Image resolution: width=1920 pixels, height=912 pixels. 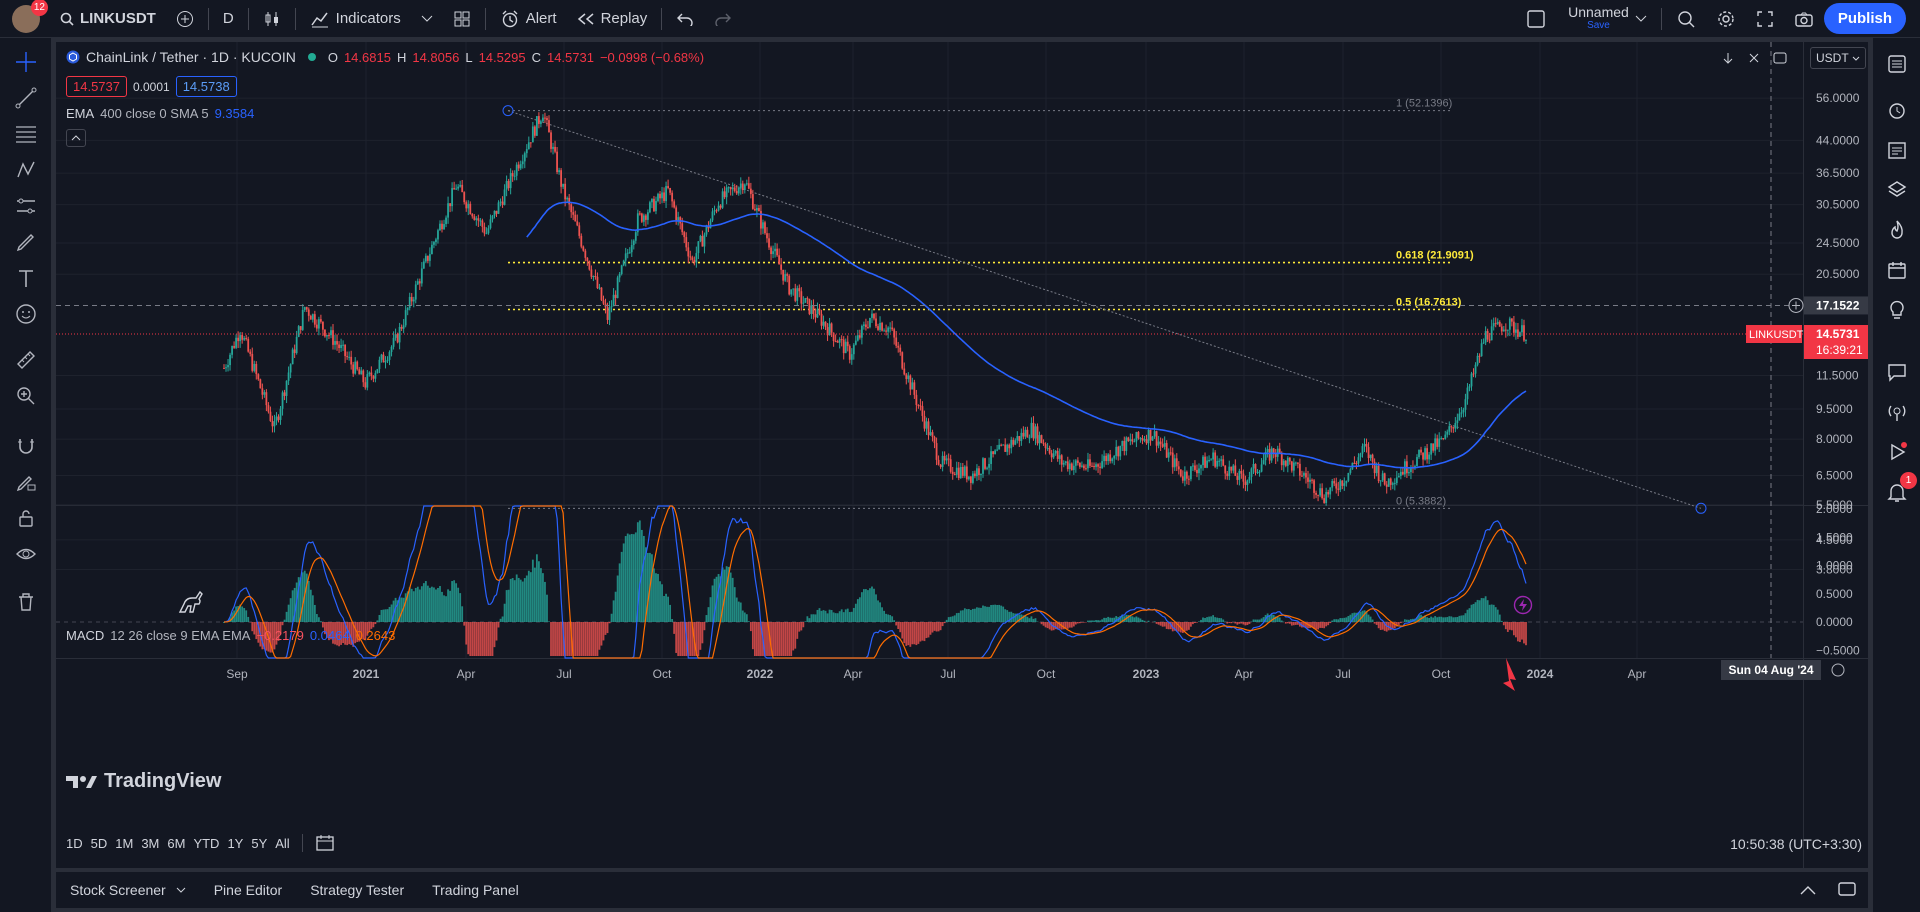 What do you see at coordinates (26, 278) in the screenshot?
I see `text-tool` at bounding box center [26, 278].